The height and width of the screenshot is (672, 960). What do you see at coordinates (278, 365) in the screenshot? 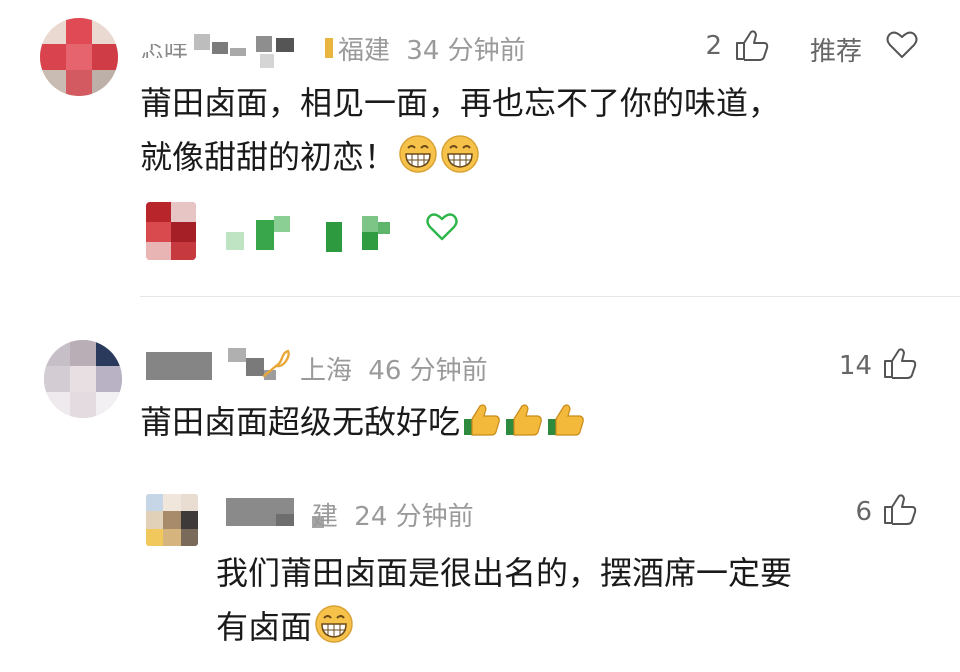
I see `level-badge-icon` at bounding box center [278, 365].